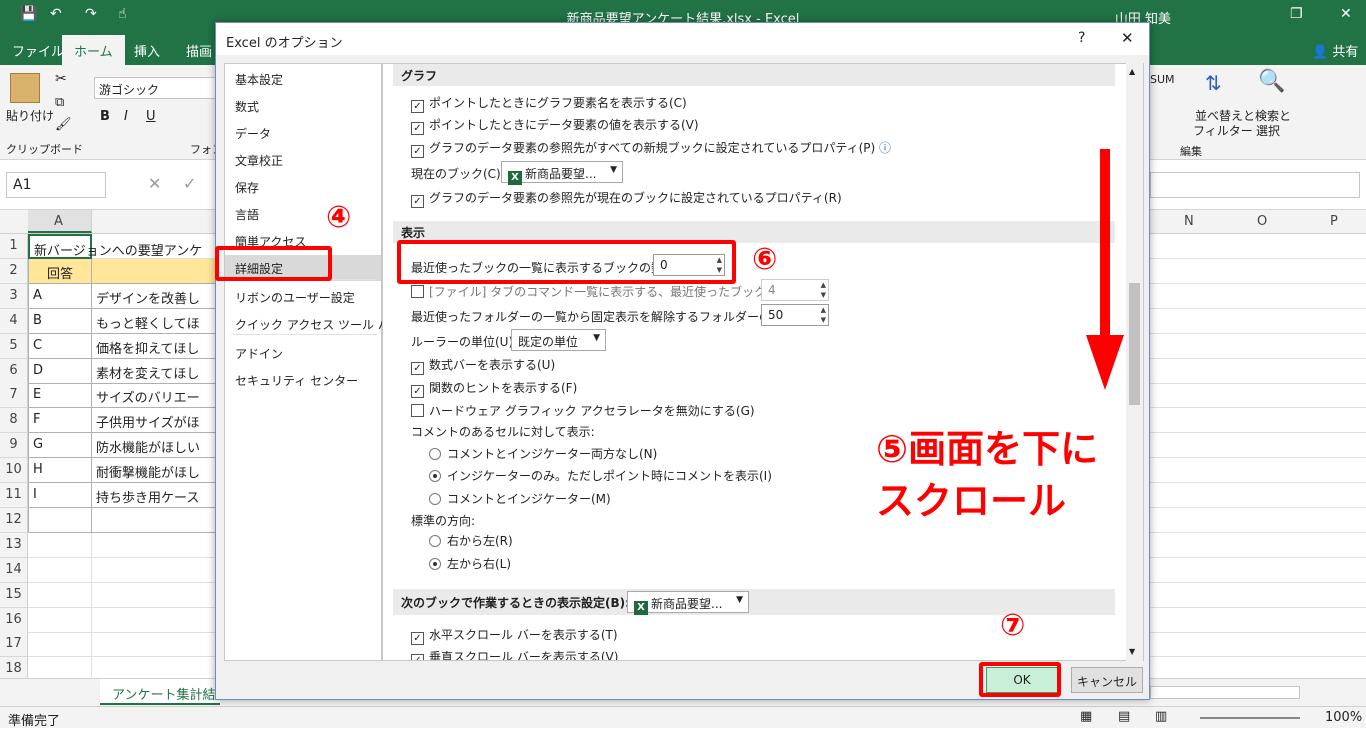 The image size is (1366, 729). I want to click on row-header: 17, so click(14, 645).